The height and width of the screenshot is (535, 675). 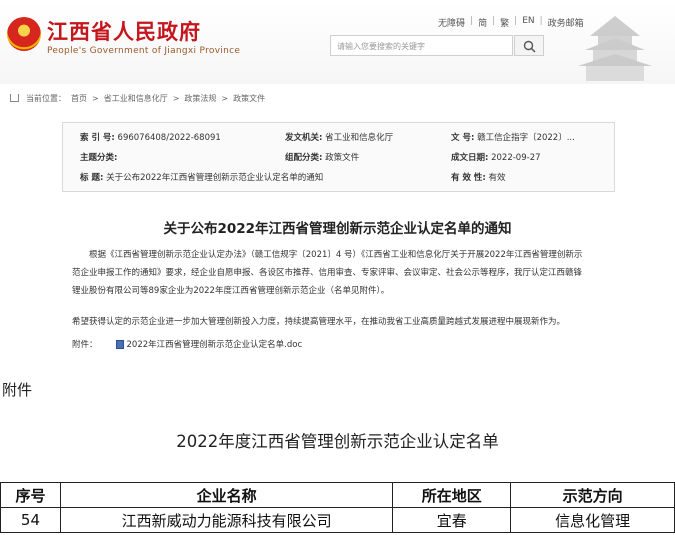 I want to click on table-row: 54 江西新威动力能源科技有限公司 宜春 信息化管理, so click(x=337, y=520).